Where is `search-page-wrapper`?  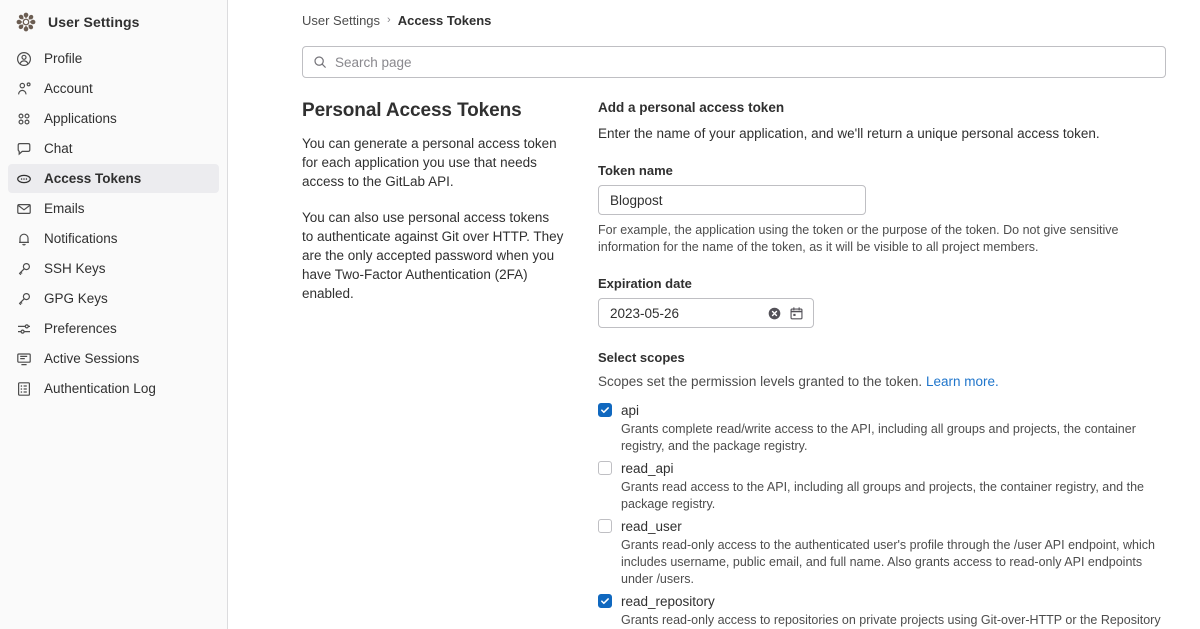 search-page-wrapper is located at coordinates (734, 62).